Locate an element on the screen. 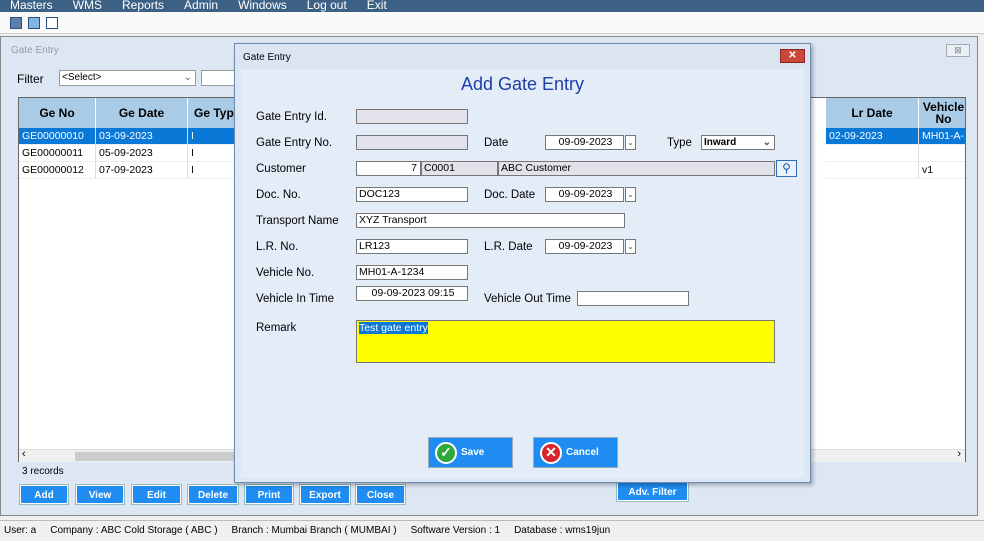 Image resolution: width=984 pixels, height=541 pixels. status-company: Company : ABC Cold Storage ( ABC ) is located at coordinates (134, 530).